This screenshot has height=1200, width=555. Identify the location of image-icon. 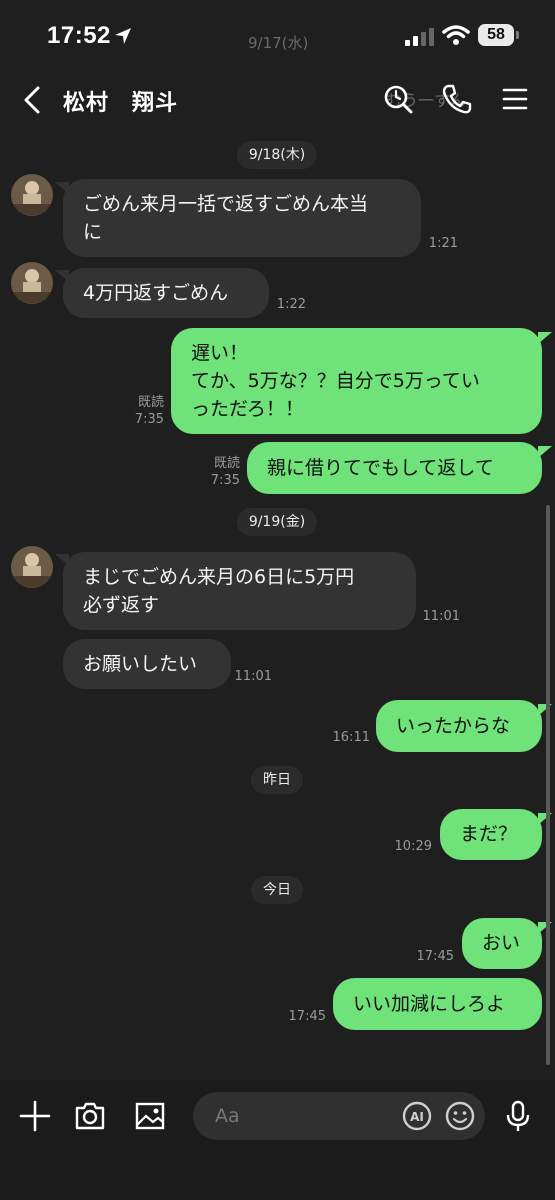
(150, 1116).